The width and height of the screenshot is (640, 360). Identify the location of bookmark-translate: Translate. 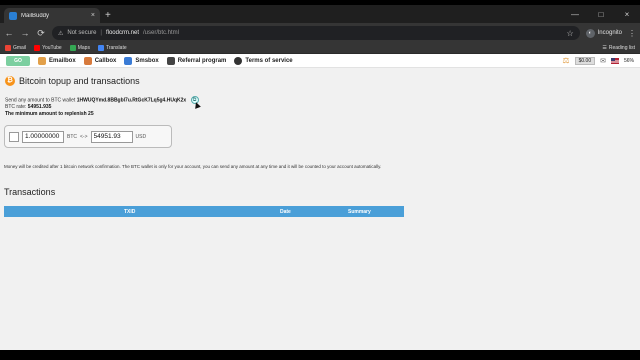
(112, 48).